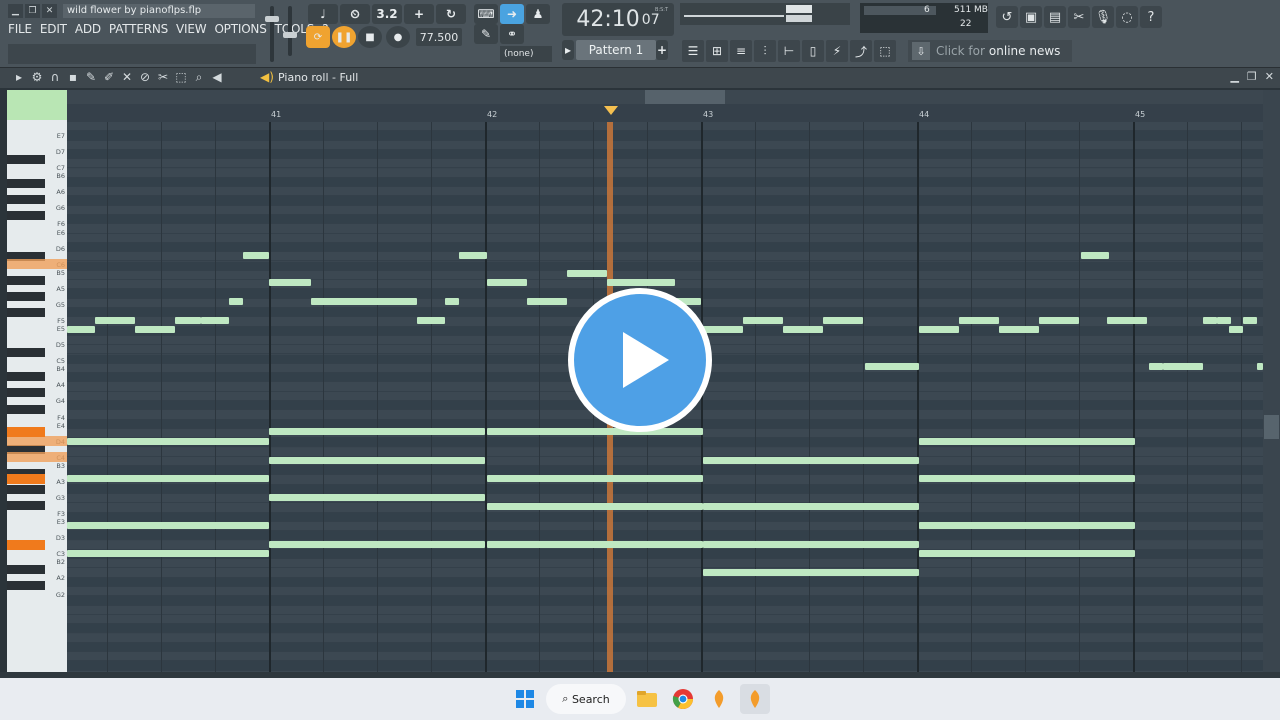 Image resolution: width=1280 pixels, height=720 pixels. I want to click on mute-icon: ⊘, so click(145, 77).